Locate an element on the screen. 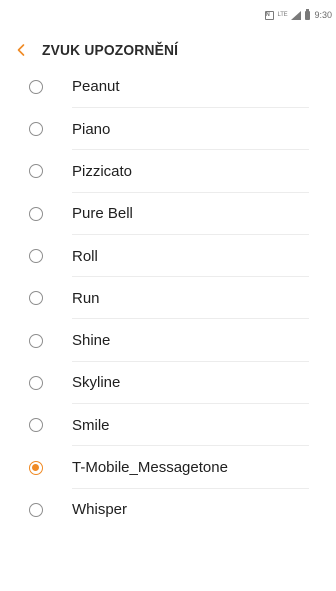 The height and width of the screenshot is (591, 336). signal-icon is located at coordinates (296, 15).